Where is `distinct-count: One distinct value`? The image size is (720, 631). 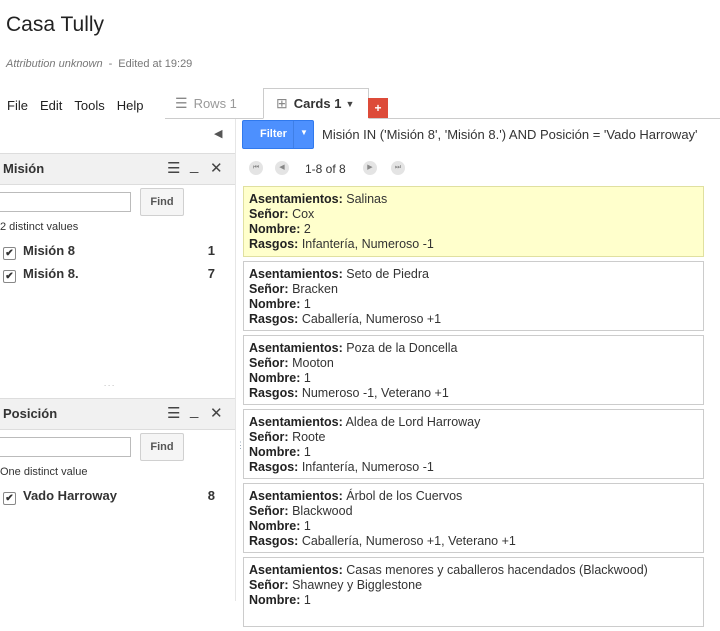 distinct-count: One distinct value is located at coordinates (44, 472).